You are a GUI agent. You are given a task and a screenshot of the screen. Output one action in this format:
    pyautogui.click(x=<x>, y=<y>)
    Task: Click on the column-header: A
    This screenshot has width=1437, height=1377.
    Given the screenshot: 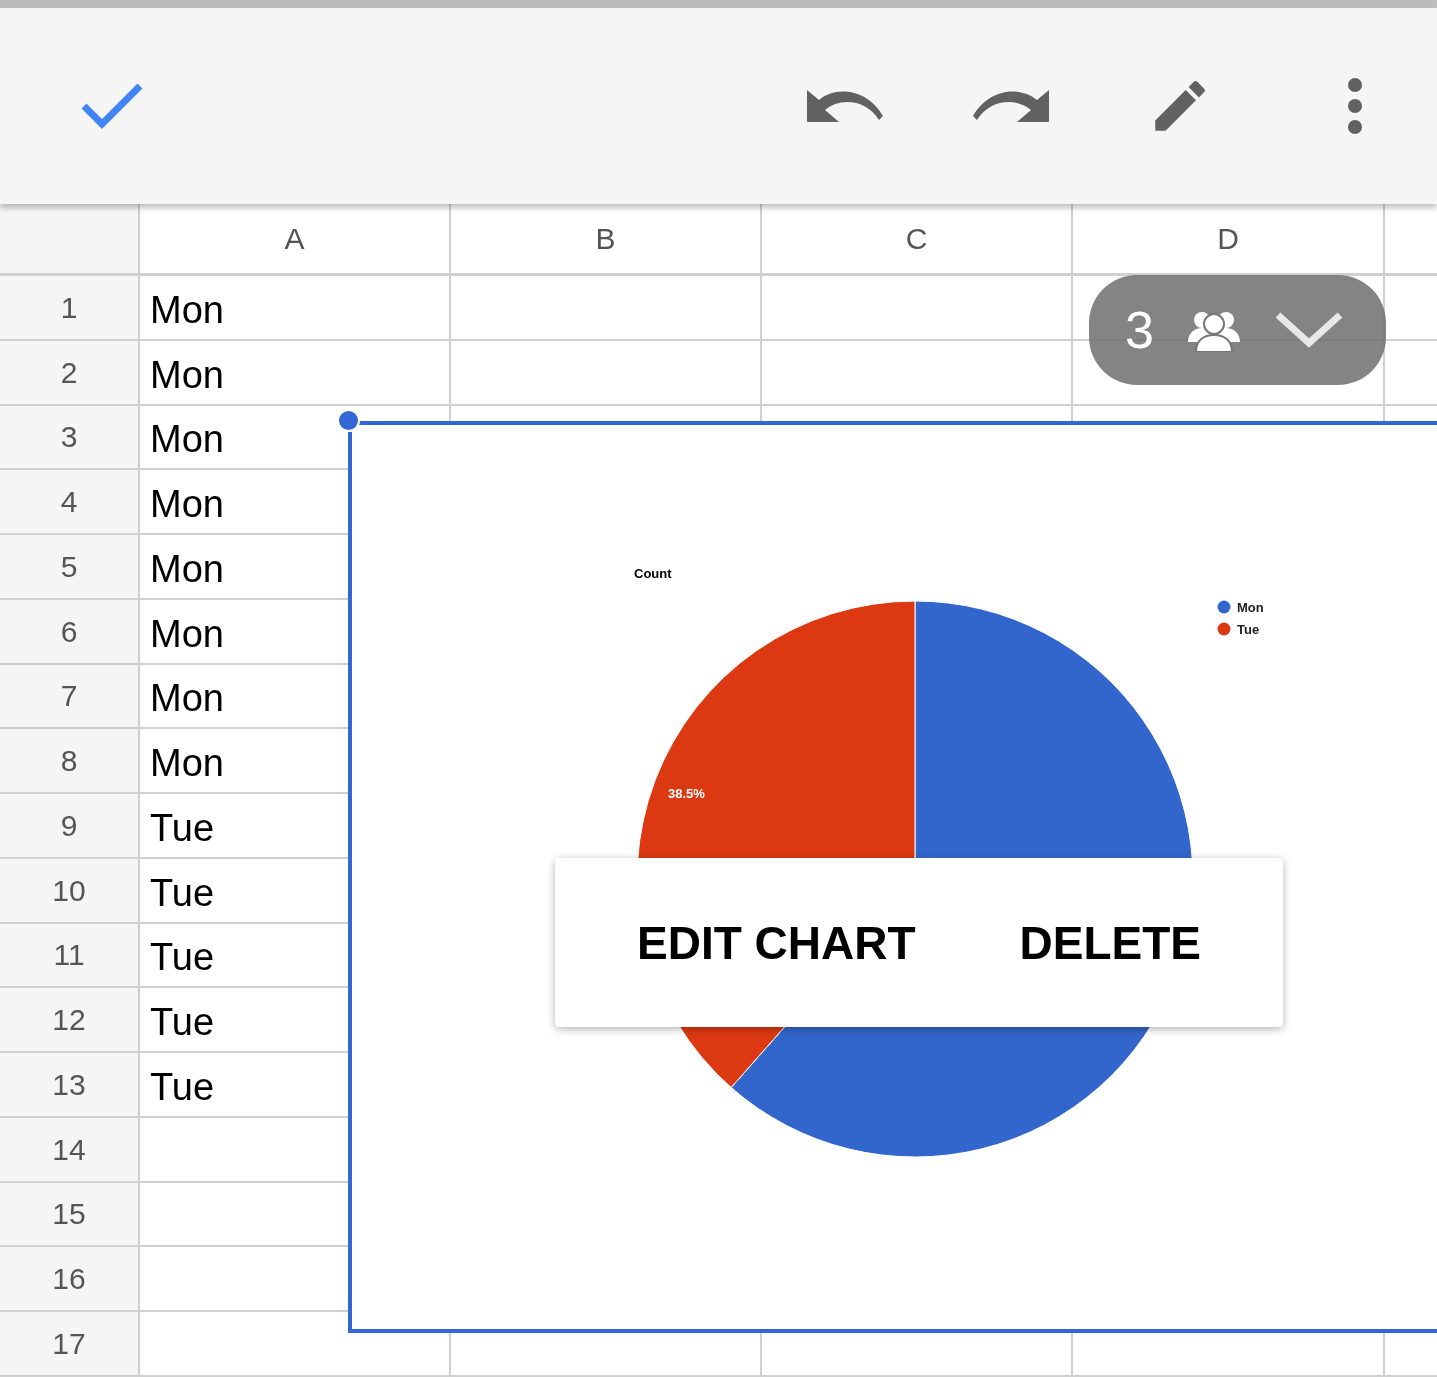 What is the action you would take?
    pyautogui.click(x=295, y=238)
    